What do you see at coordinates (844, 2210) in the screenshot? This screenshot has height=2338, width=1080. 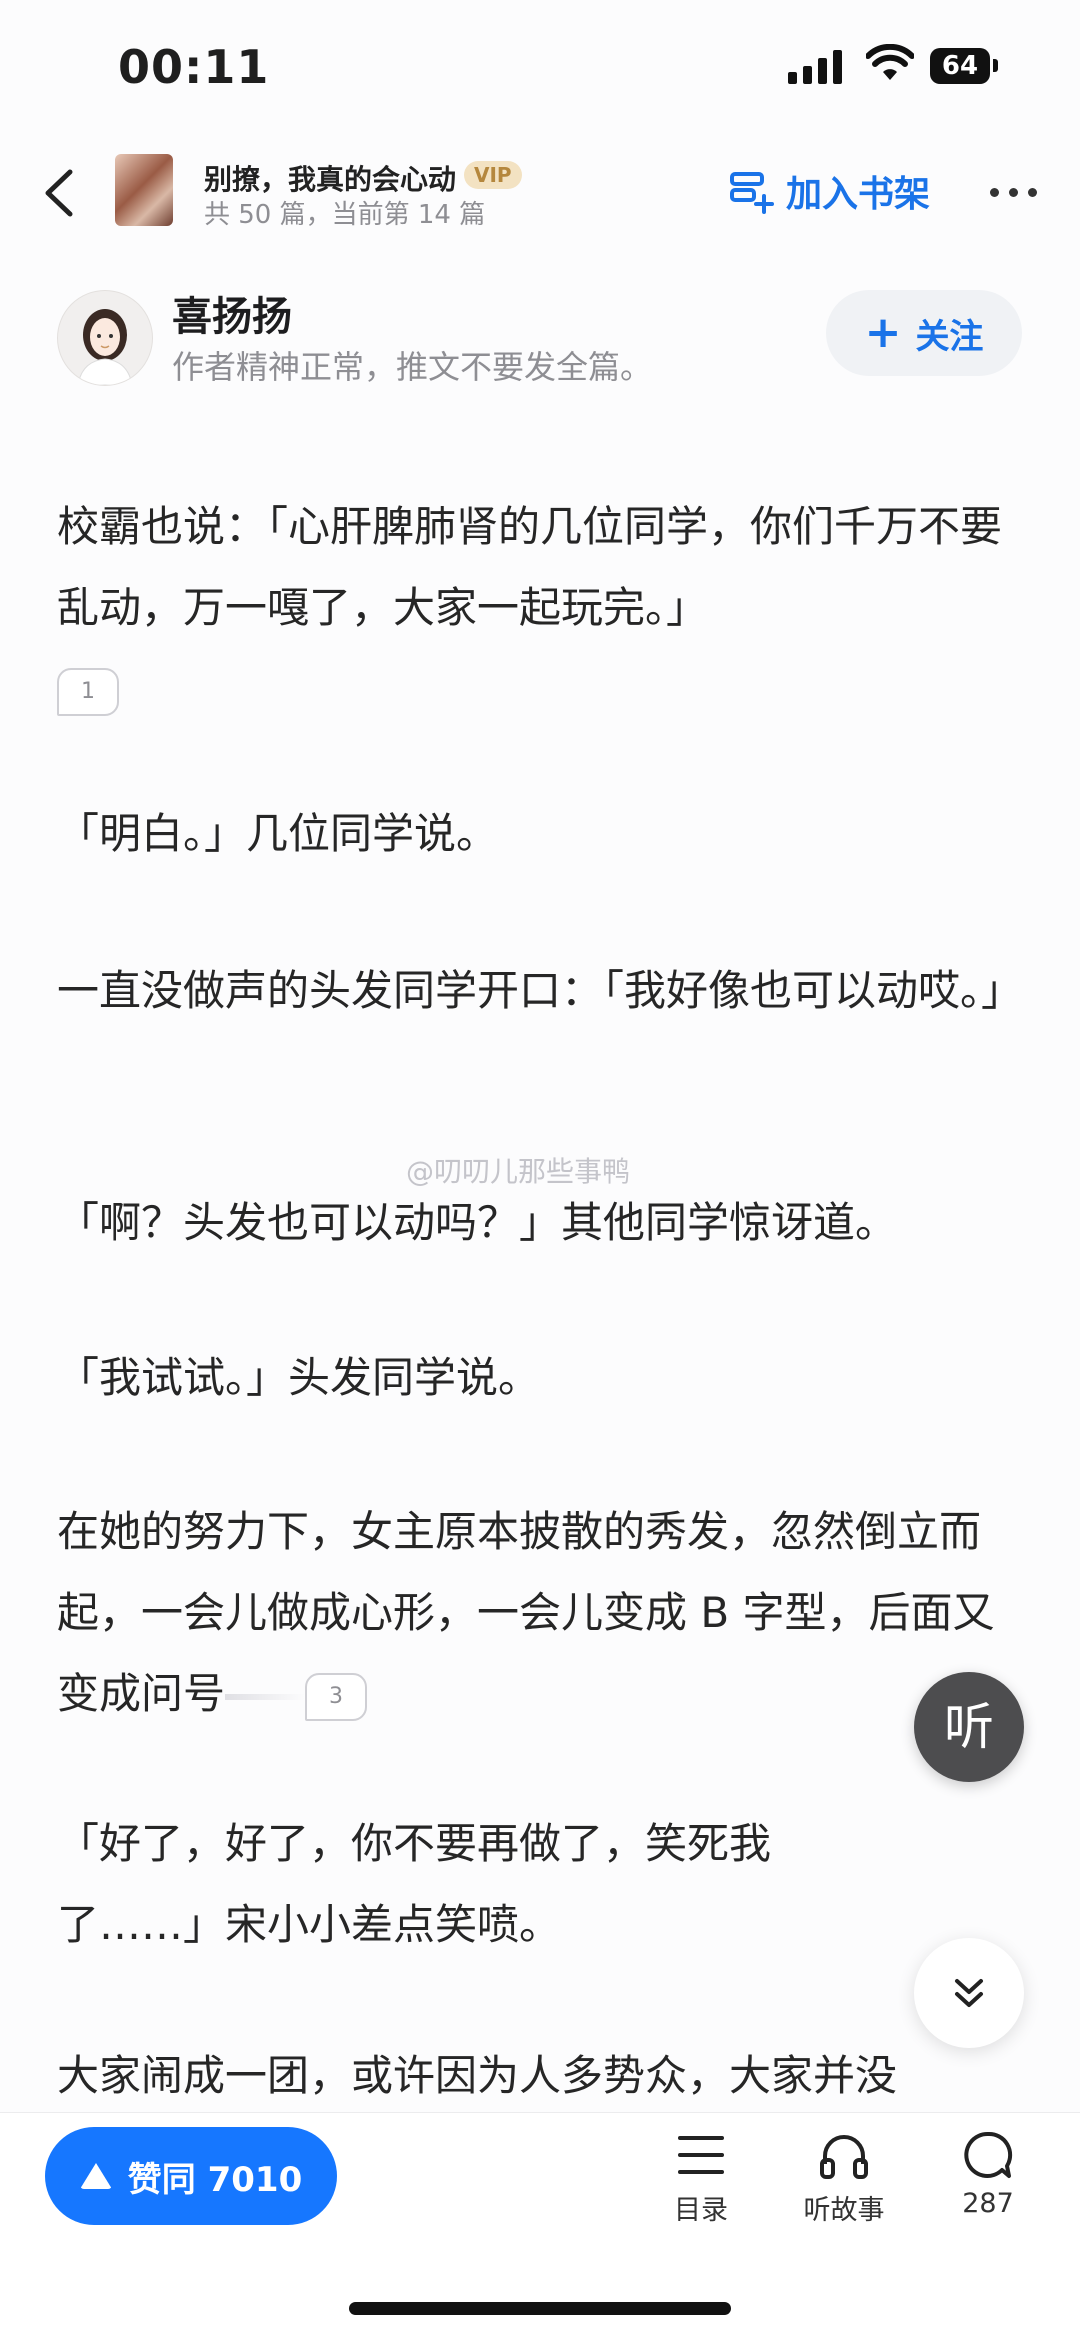 I see `listen-story-label: 听故事` at bounding box center [844, 2210].